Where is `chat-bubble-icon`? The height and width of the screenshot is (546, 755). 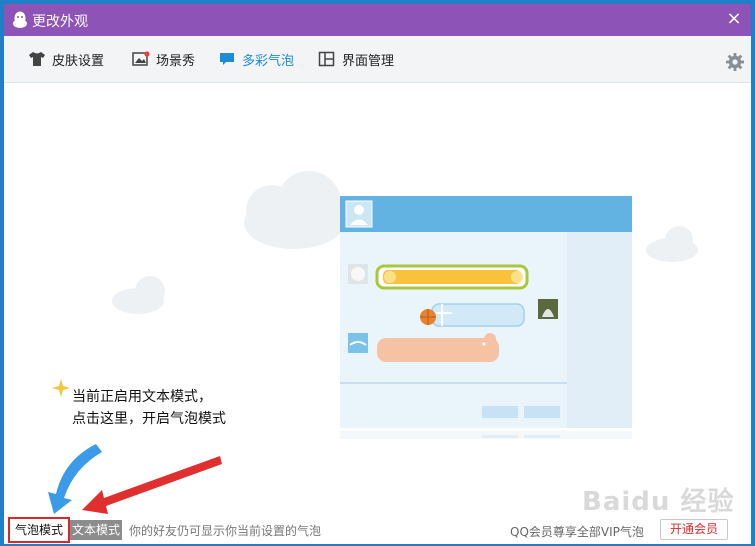 chat-bubble-icon is located at coordinates (227, 59).